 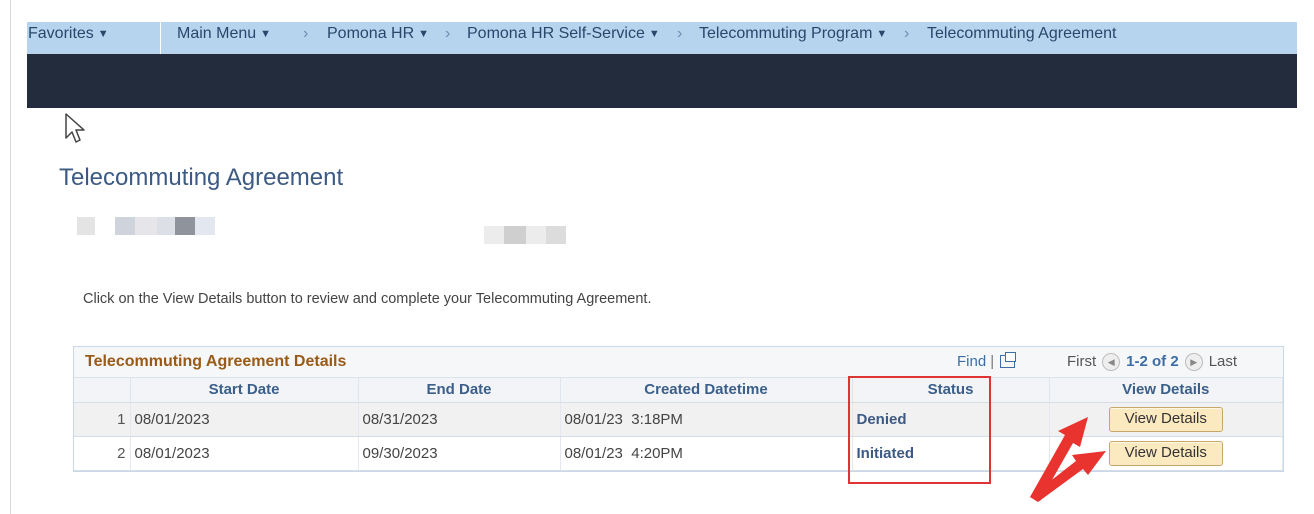 I want to click on end-date-cell: 09/30/2023, so click(x=459, y=453).